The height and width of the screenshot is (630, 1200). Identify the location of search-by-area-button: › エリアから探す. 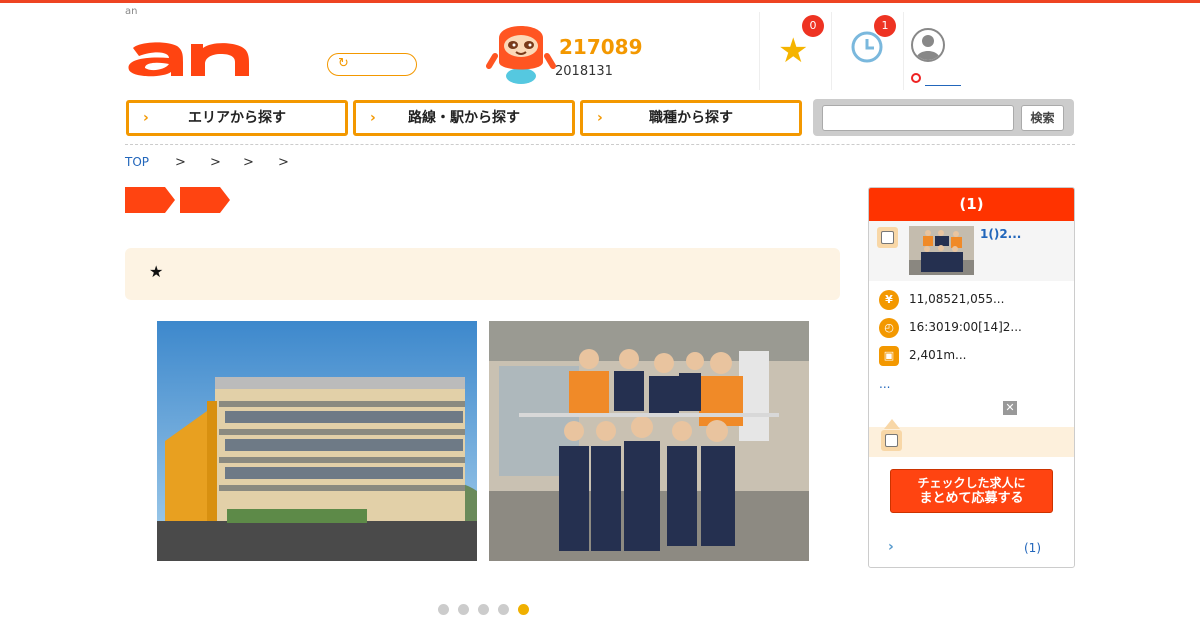
(237, 118).